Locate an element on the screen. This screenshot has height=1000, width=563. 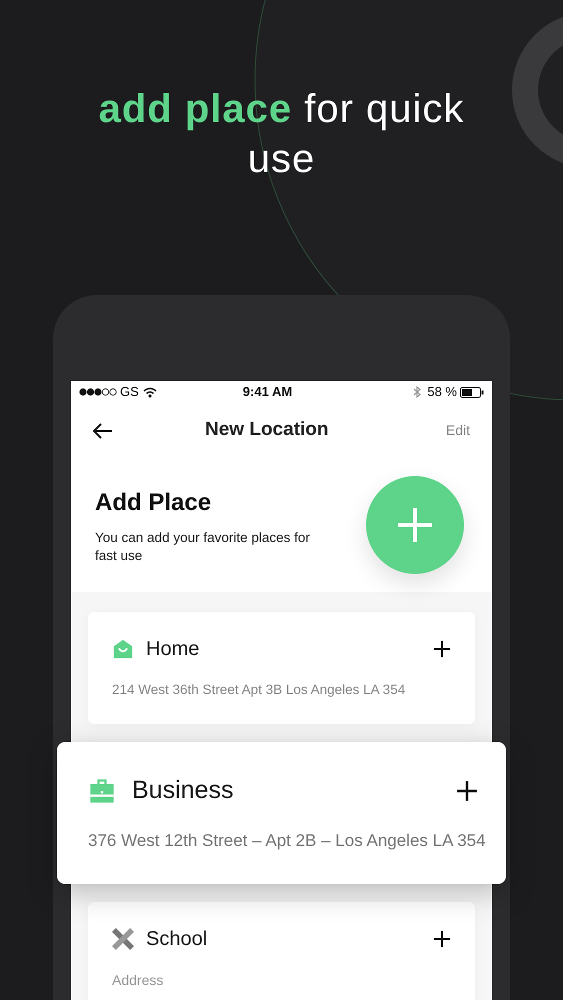
place-name: Business is located at coordinates (183, 790).